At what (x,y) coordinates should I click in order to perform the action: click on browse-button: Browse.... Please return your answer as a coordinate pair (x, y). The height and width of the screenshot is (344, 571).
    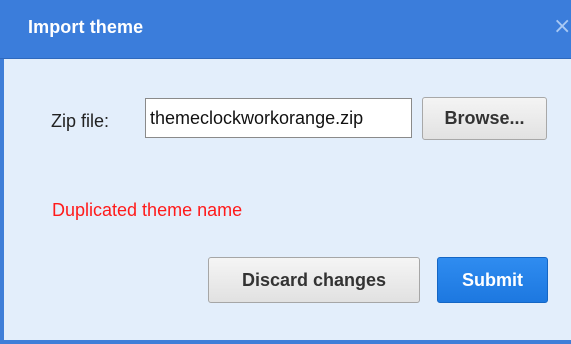
    Looking at the image, I should click on (484, 118).